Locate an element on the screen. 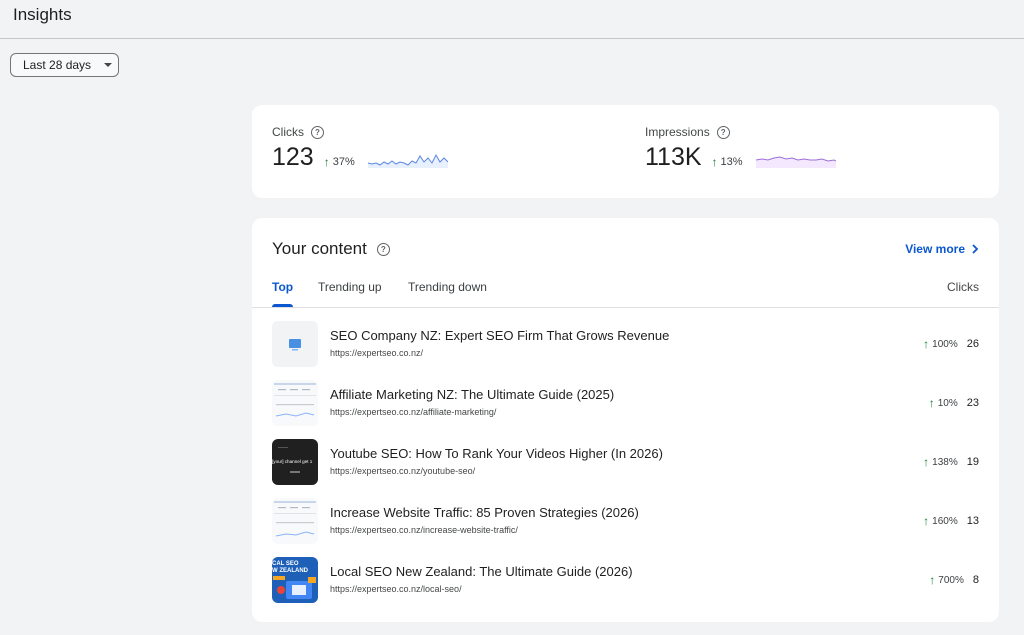 This screenshot has height=635, width=1024. page-thumbnail: CAL SEO W ZEALAND is located at coordinates (295, 580).